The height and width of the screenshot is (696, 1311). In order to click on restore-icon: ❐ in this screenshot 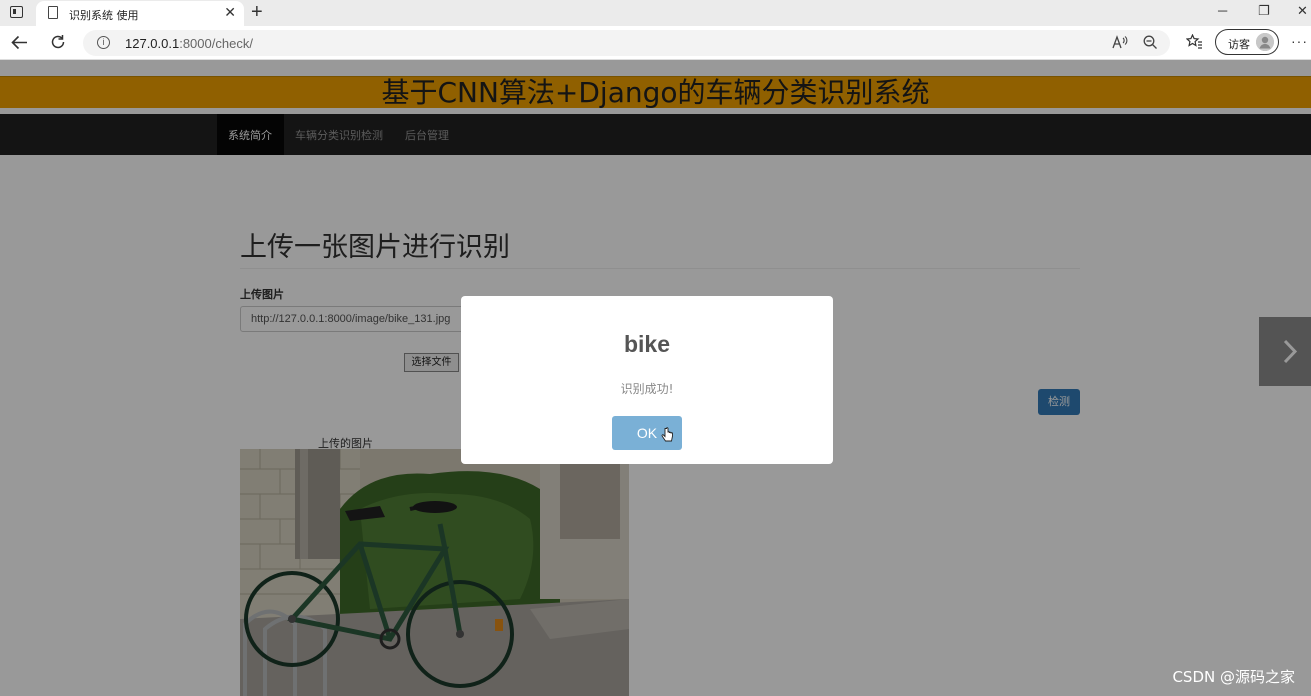, I will do `click(1264, 11)`.